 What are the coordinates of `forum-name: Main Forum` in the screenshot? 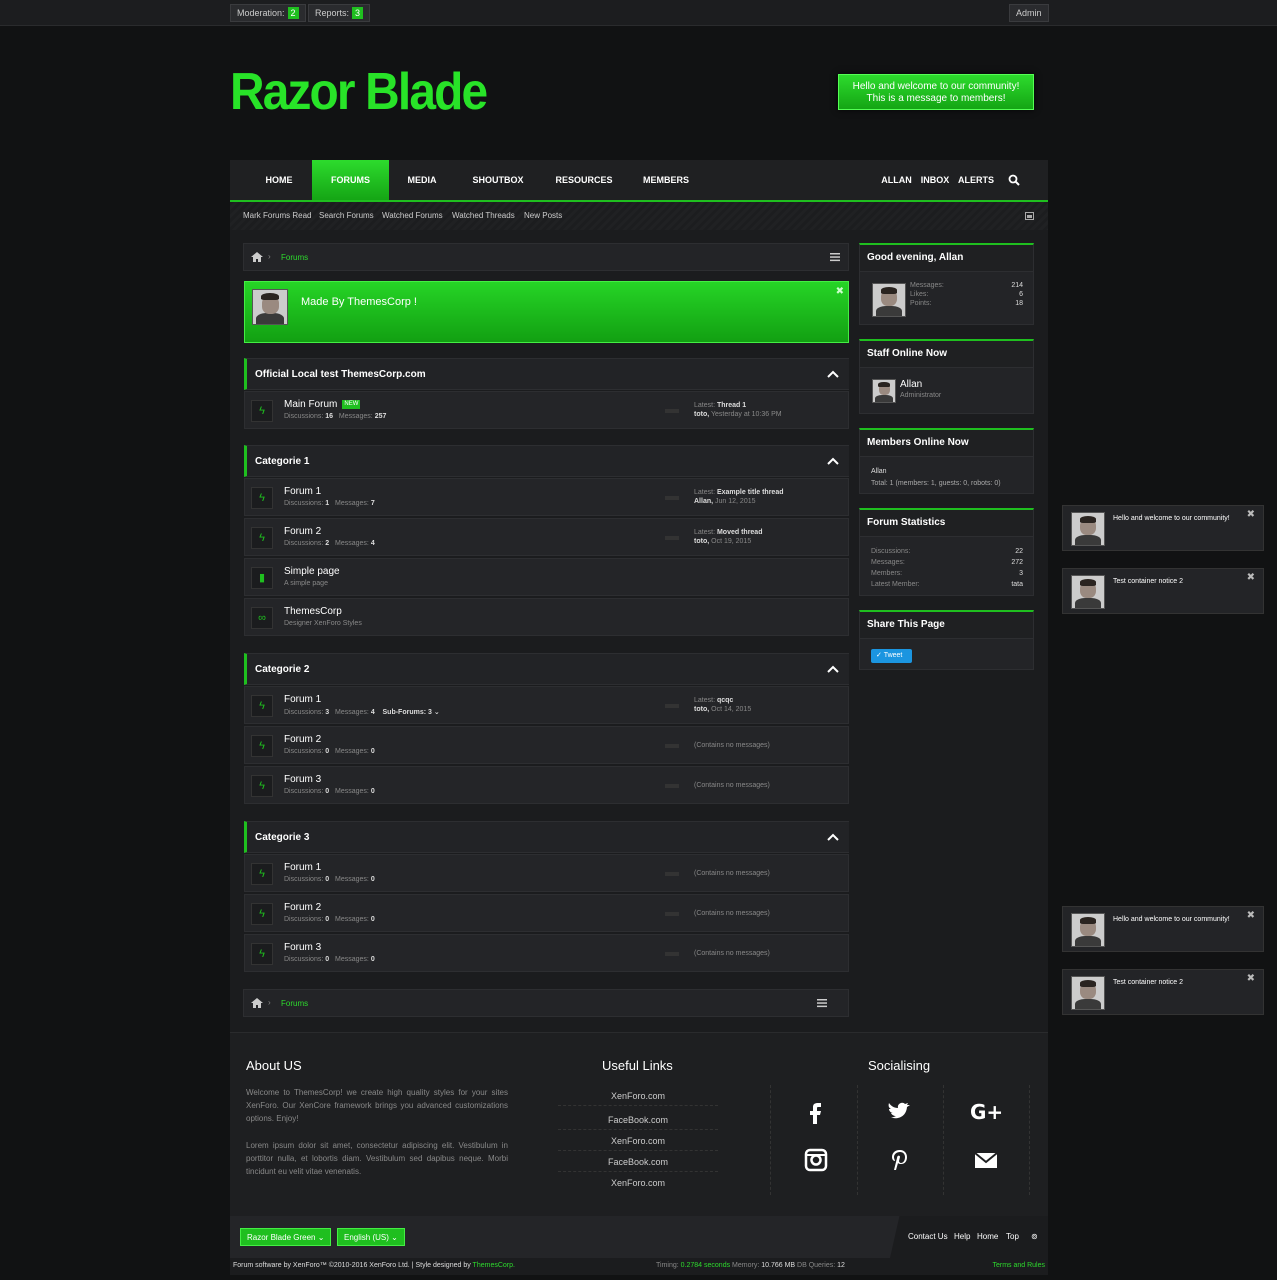 It's located at (310, 404).